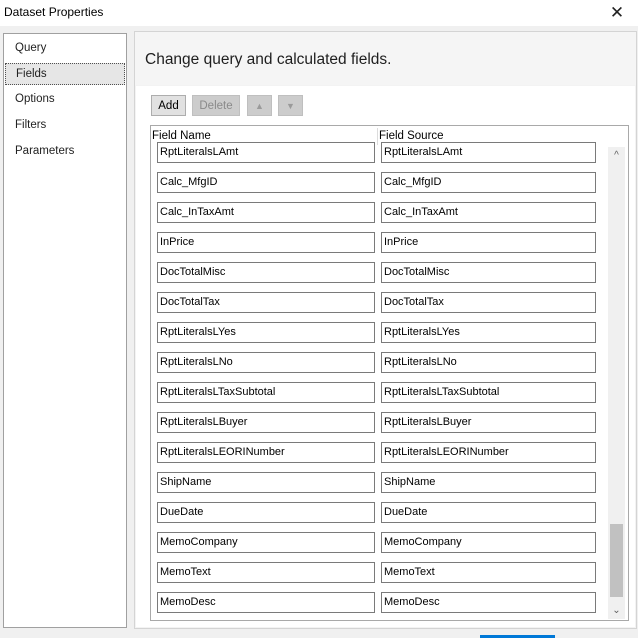 The image size is (638, 638). I want to click on field-source-input: RptLiteralsLTaxSubtotal, so click(488, 392).